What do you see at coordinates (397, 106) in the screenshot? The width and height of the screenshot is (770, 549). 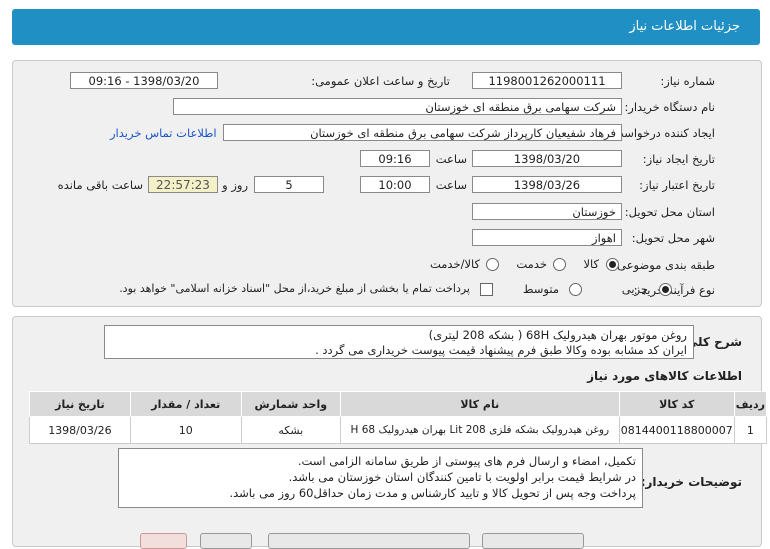 I see `buyer-org-field: شرکت سهامی برق منطقه ای خوزستان` at bounding box center [397, 106].